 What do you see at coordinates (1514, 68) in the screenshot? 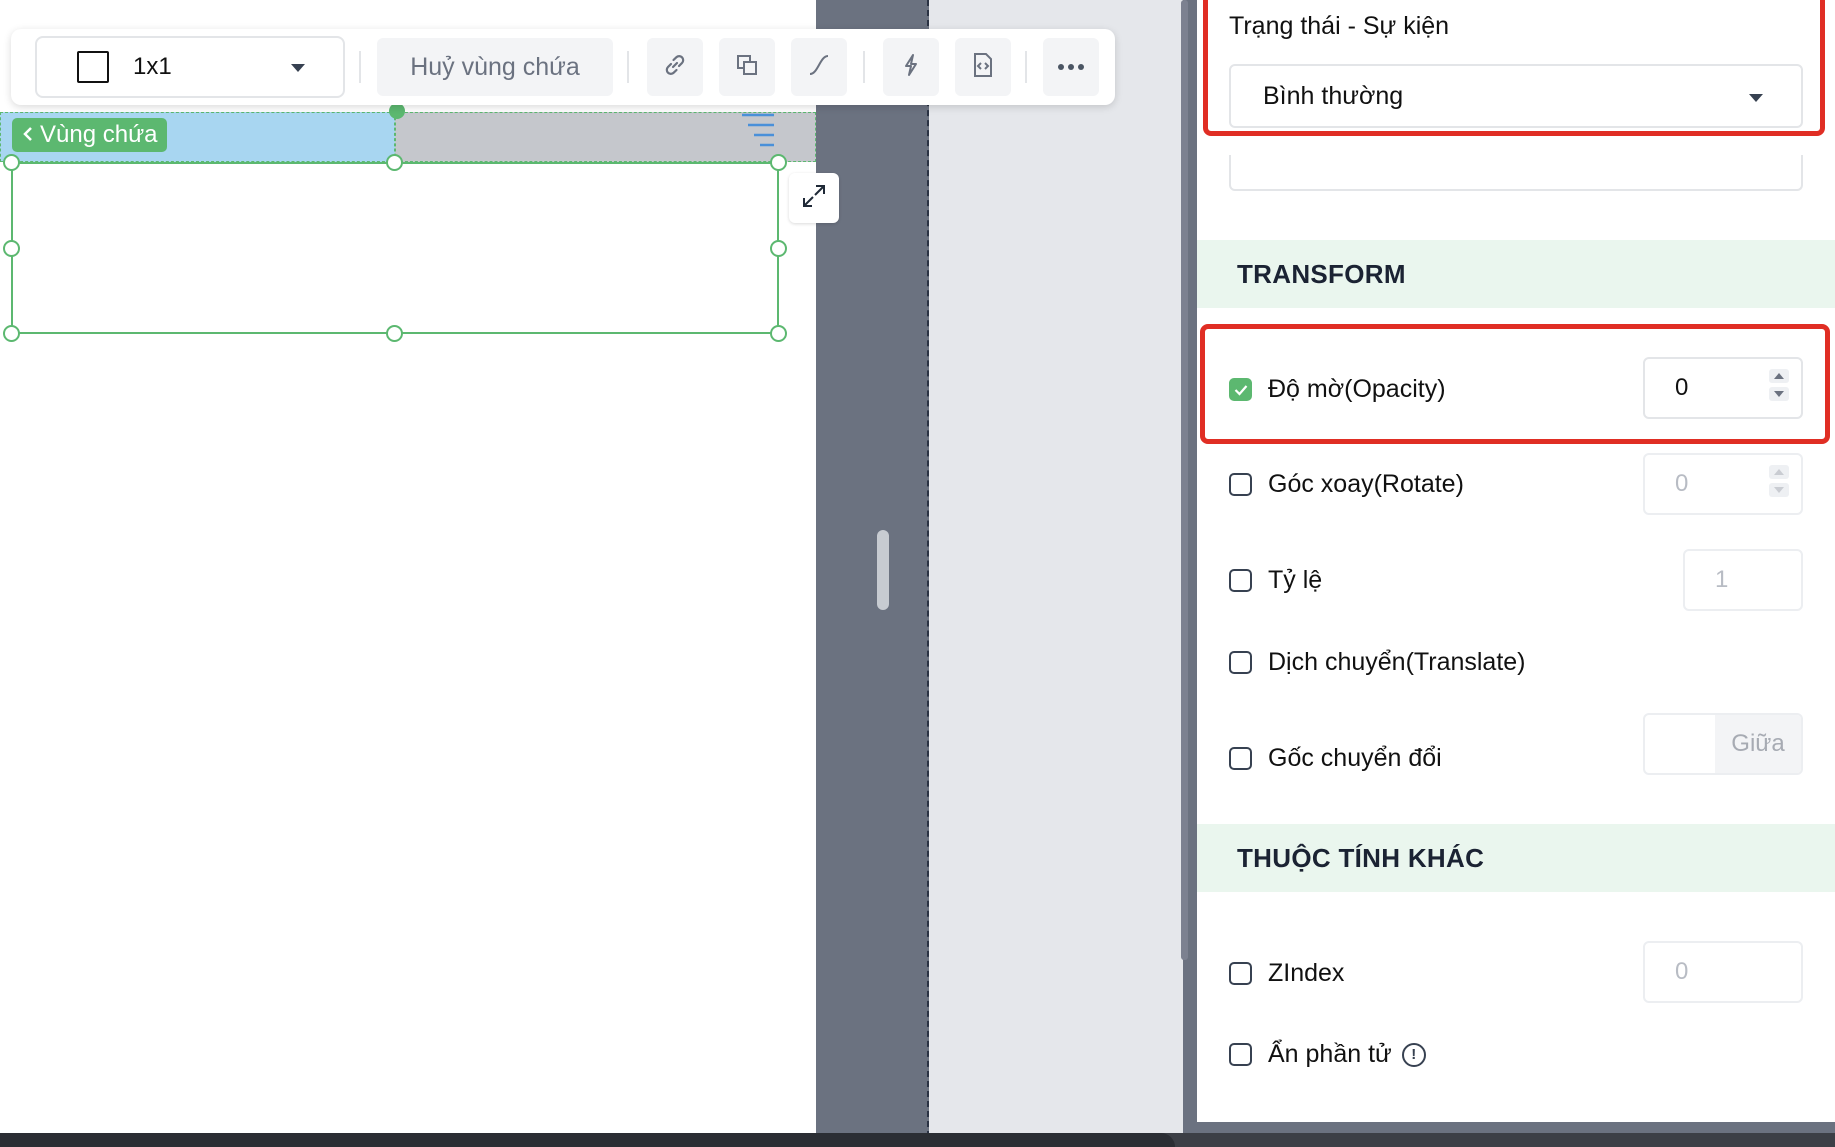
I see `highlight-box-state` at bounding box center [1514, 68].